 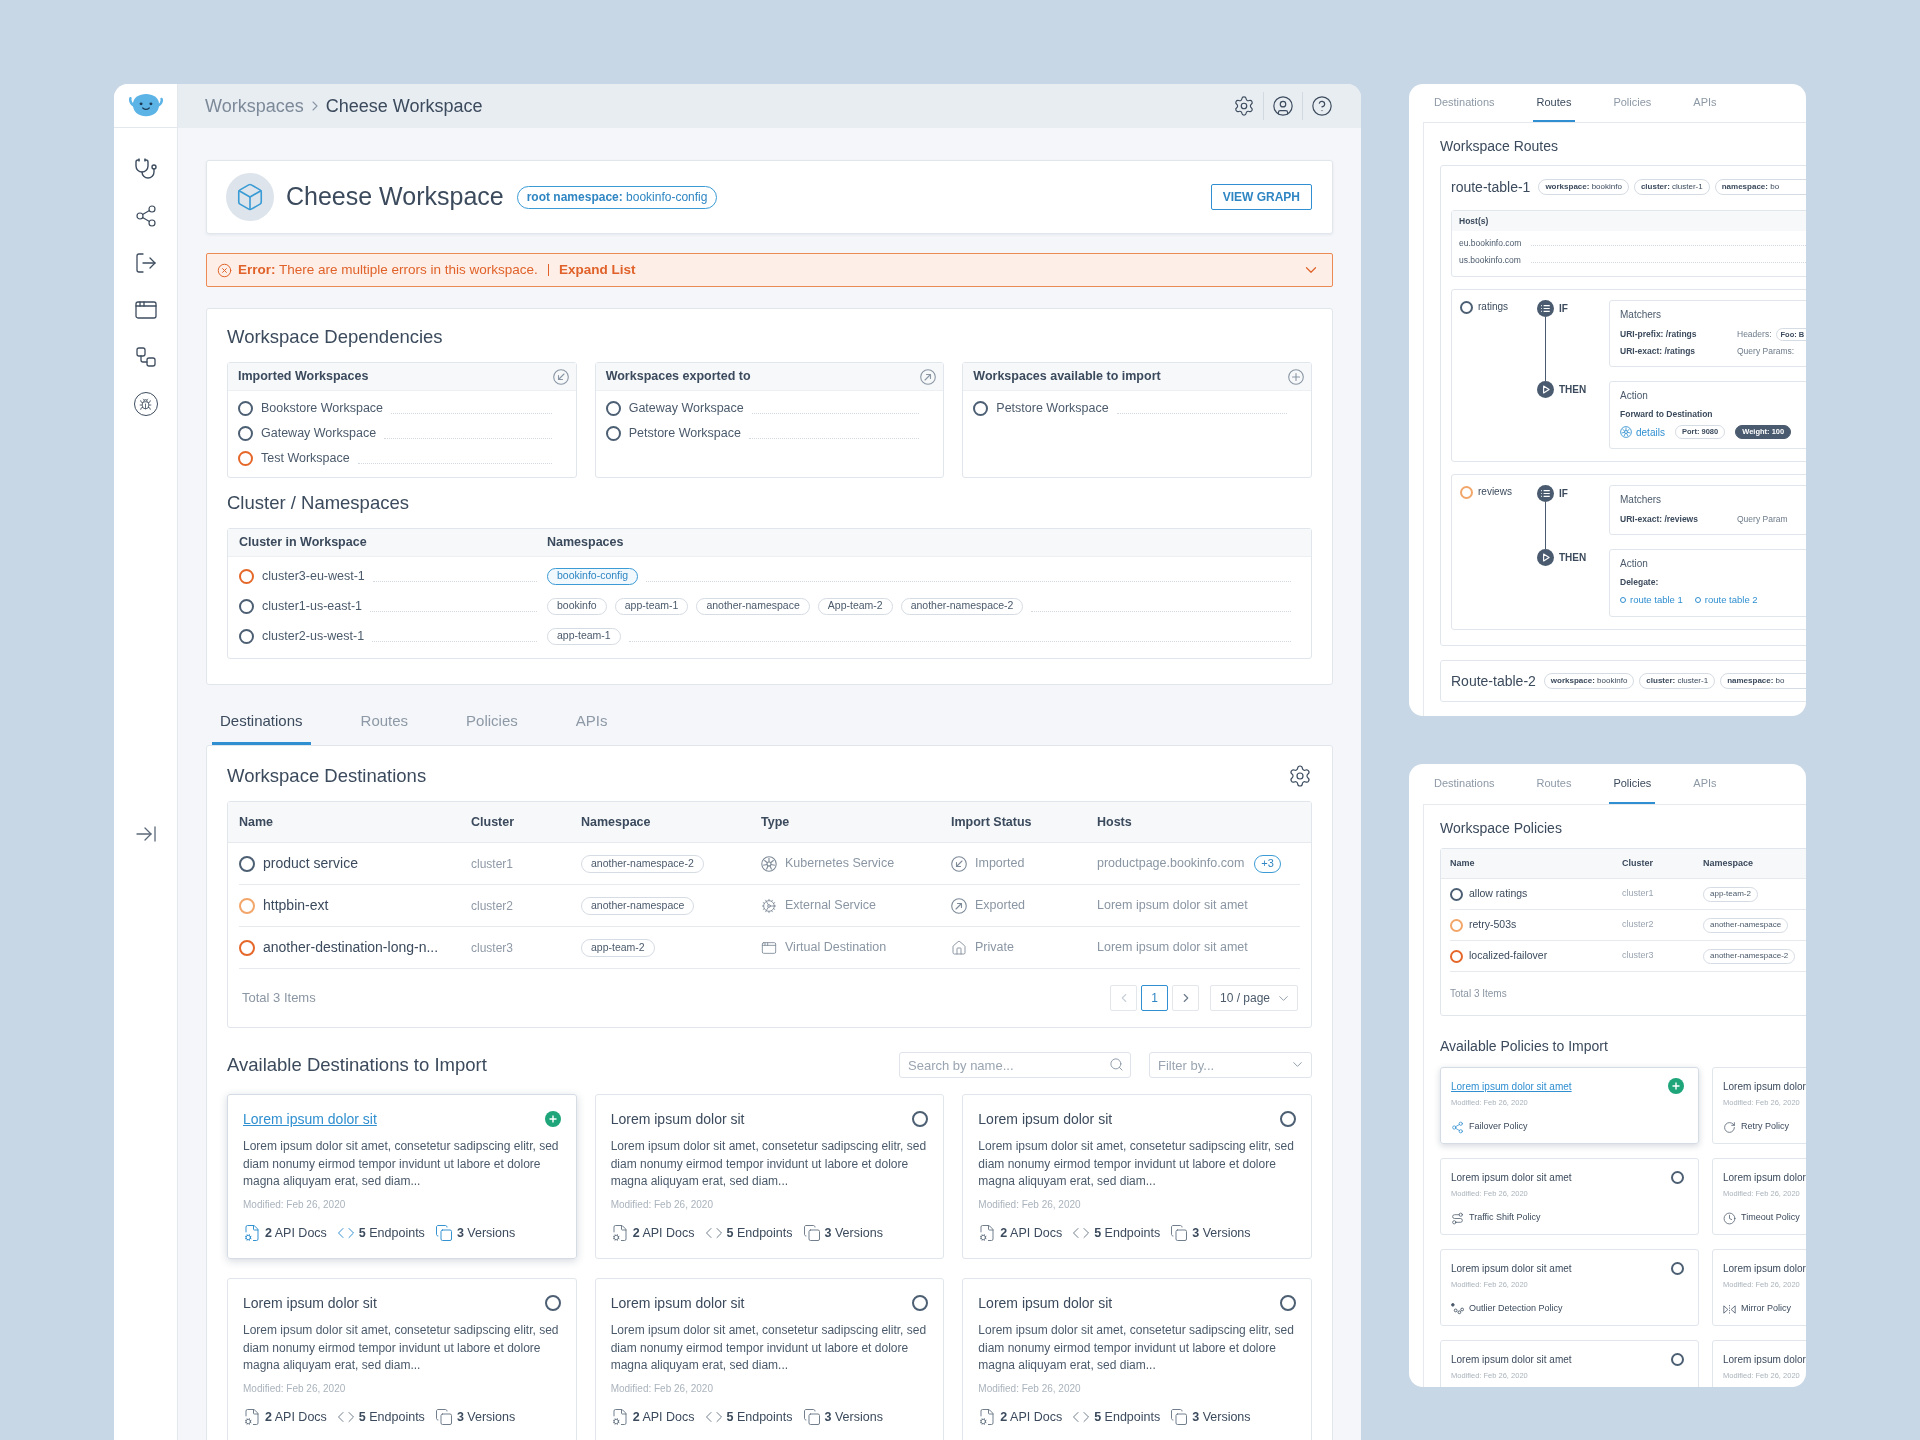 I want to click on matcher-label: Headers:, so click(x=1754, y=334).